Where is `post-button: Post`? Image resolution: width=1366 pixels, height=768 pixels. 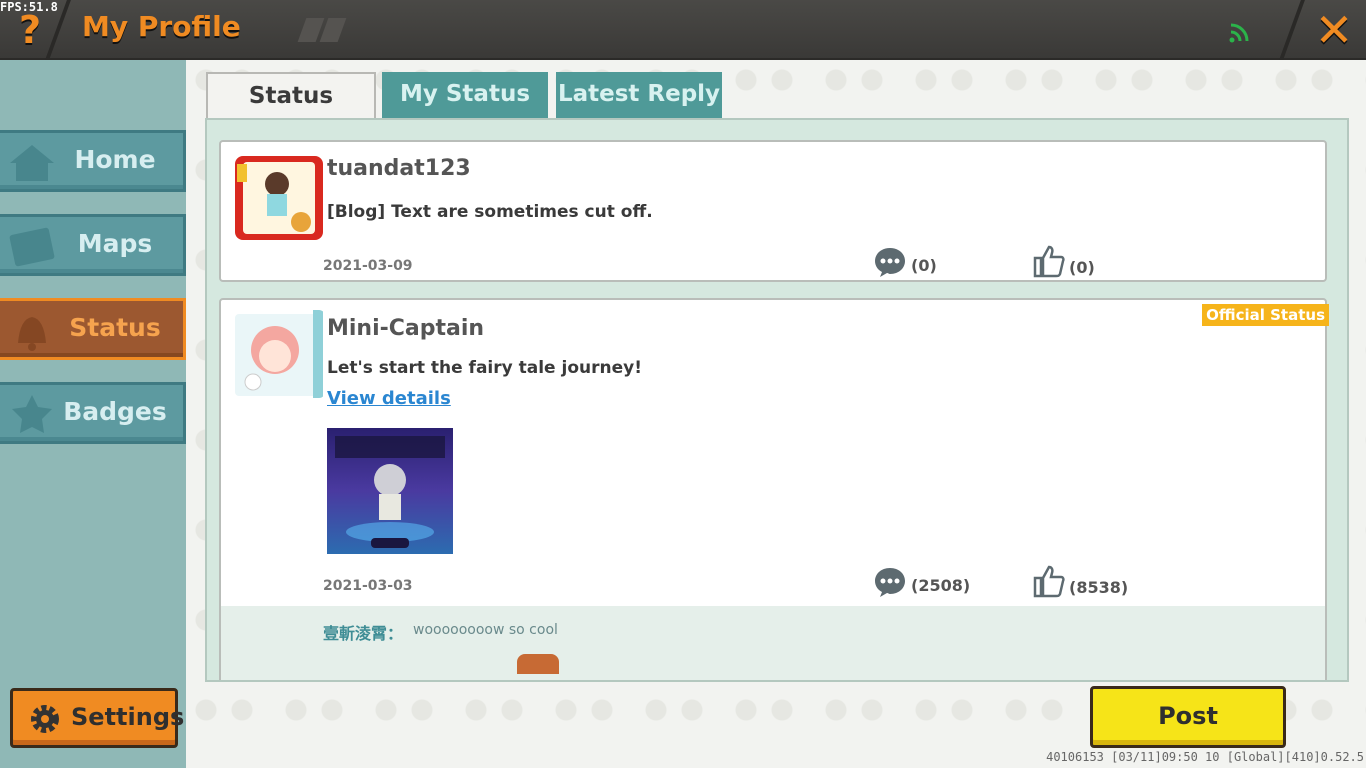 post-button: Post is located at coordinates (1188, 717).